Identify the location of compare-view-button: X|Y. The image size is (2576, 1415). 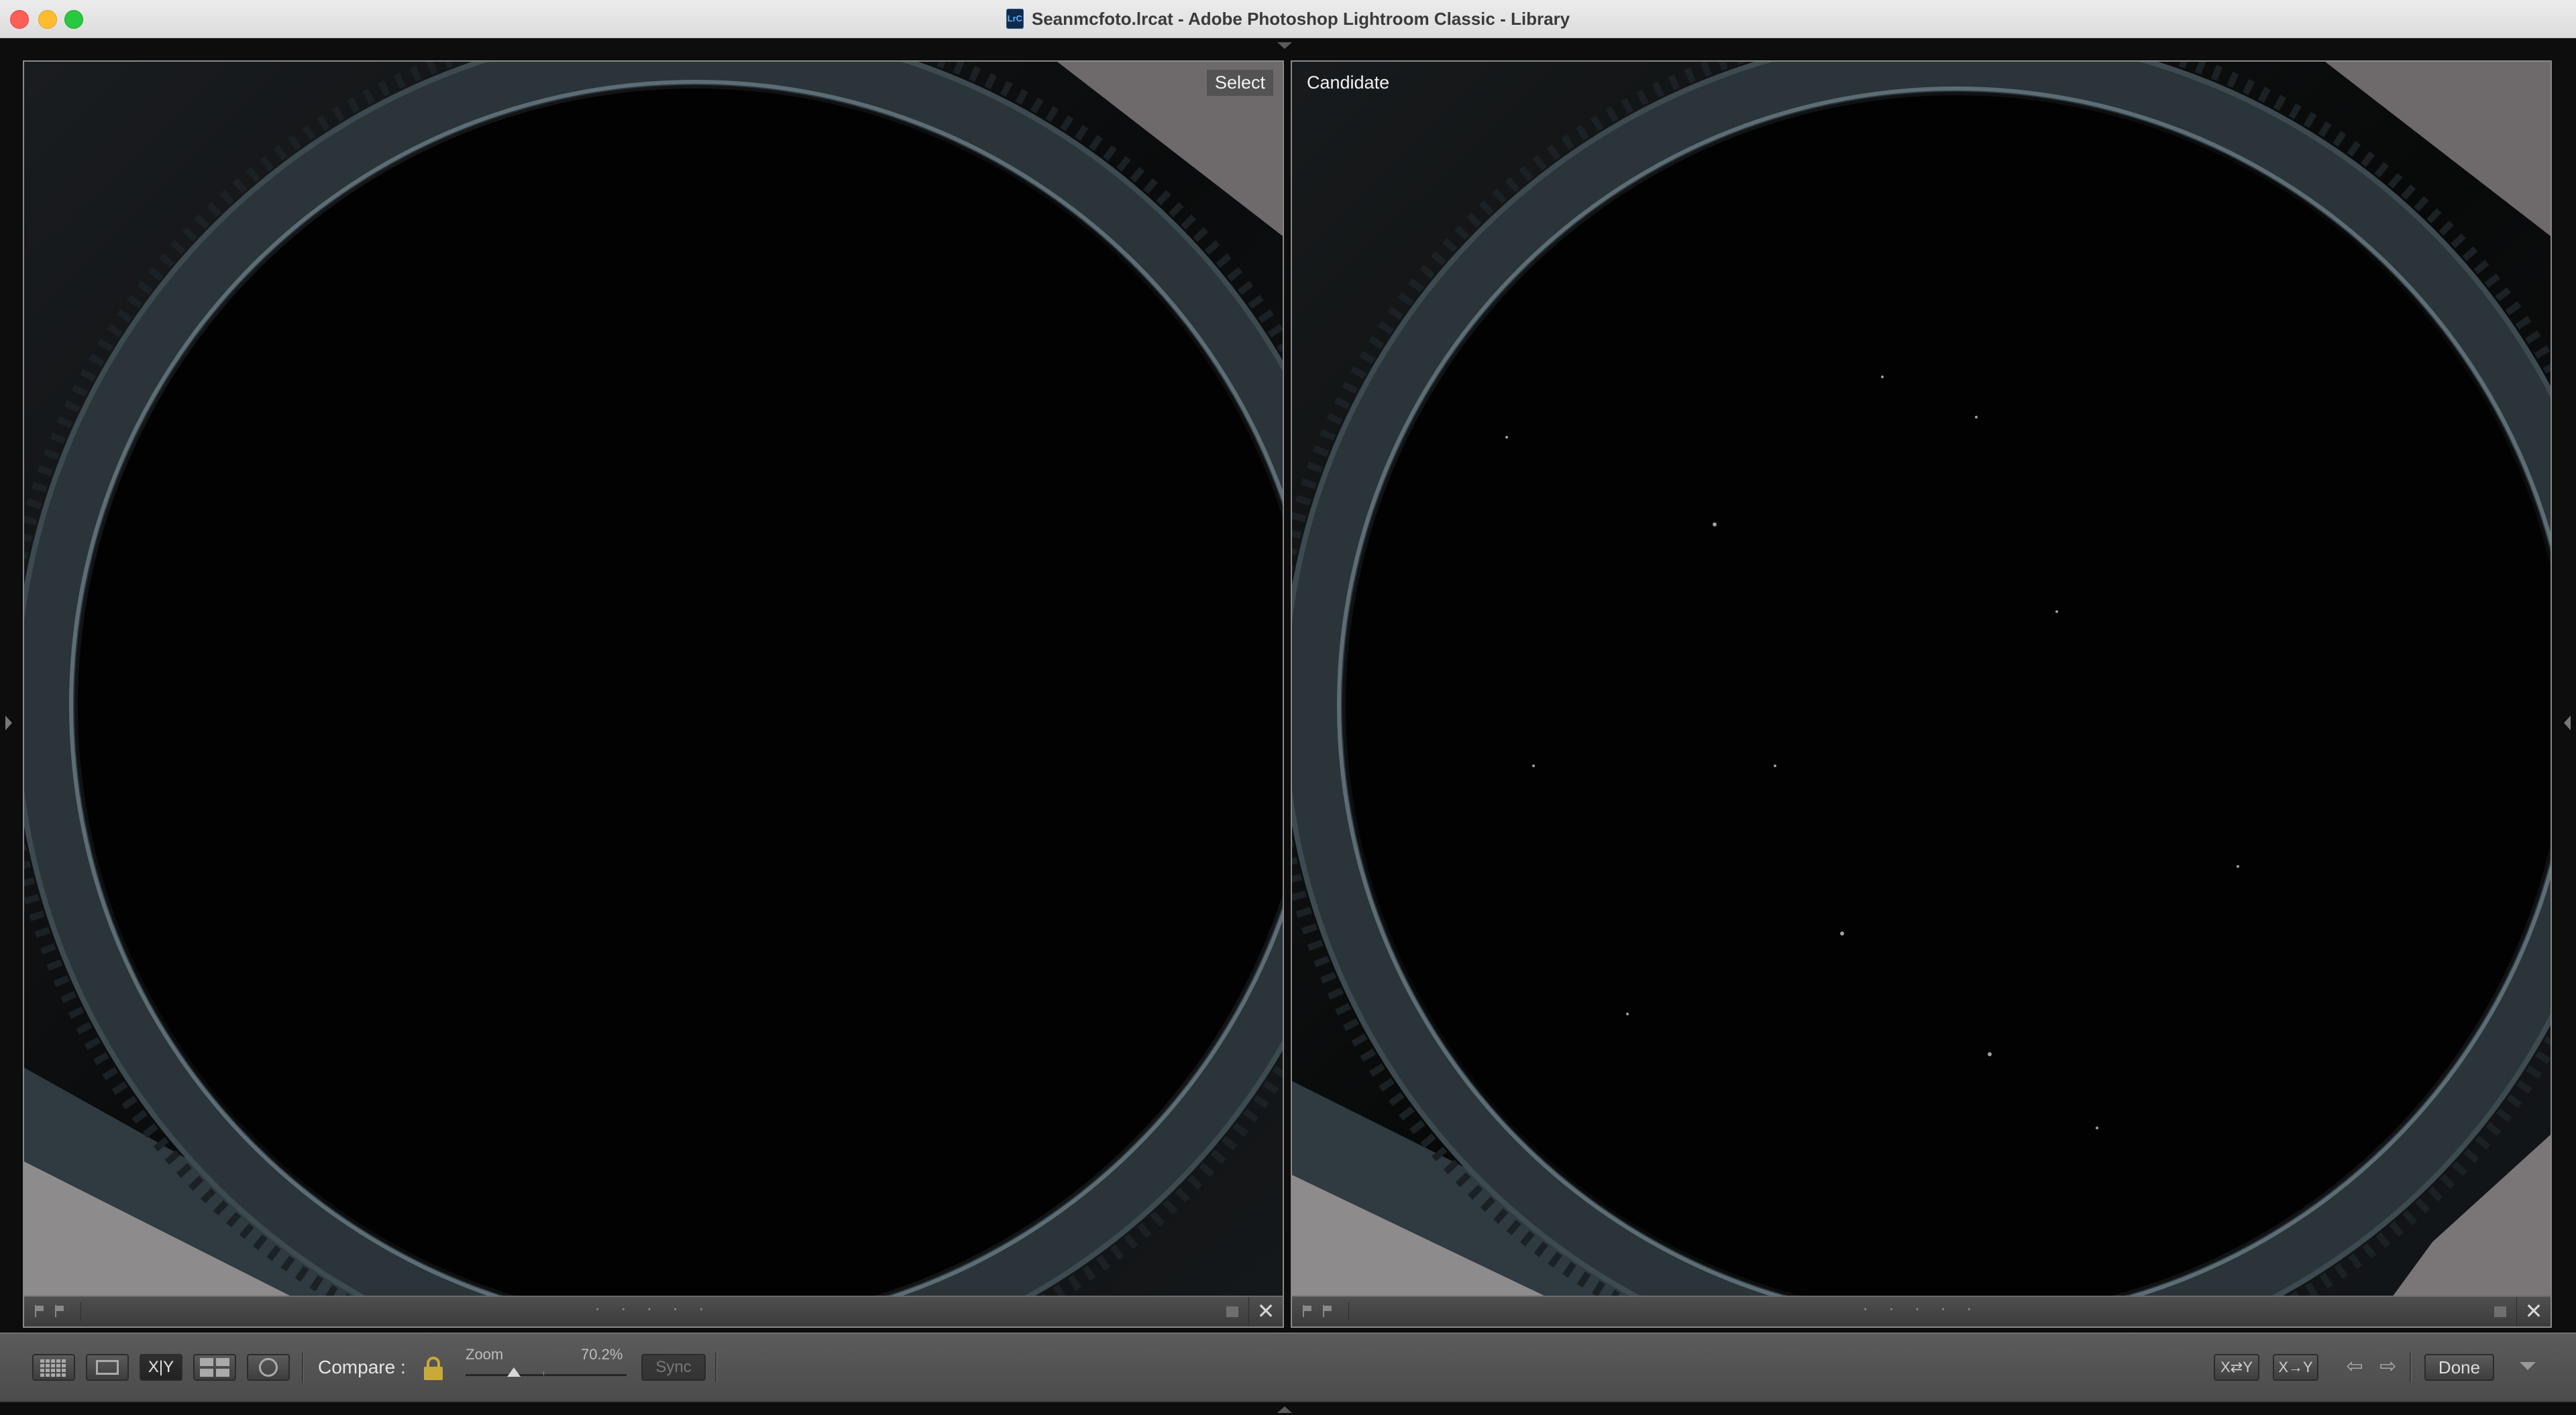
(161, 1367).